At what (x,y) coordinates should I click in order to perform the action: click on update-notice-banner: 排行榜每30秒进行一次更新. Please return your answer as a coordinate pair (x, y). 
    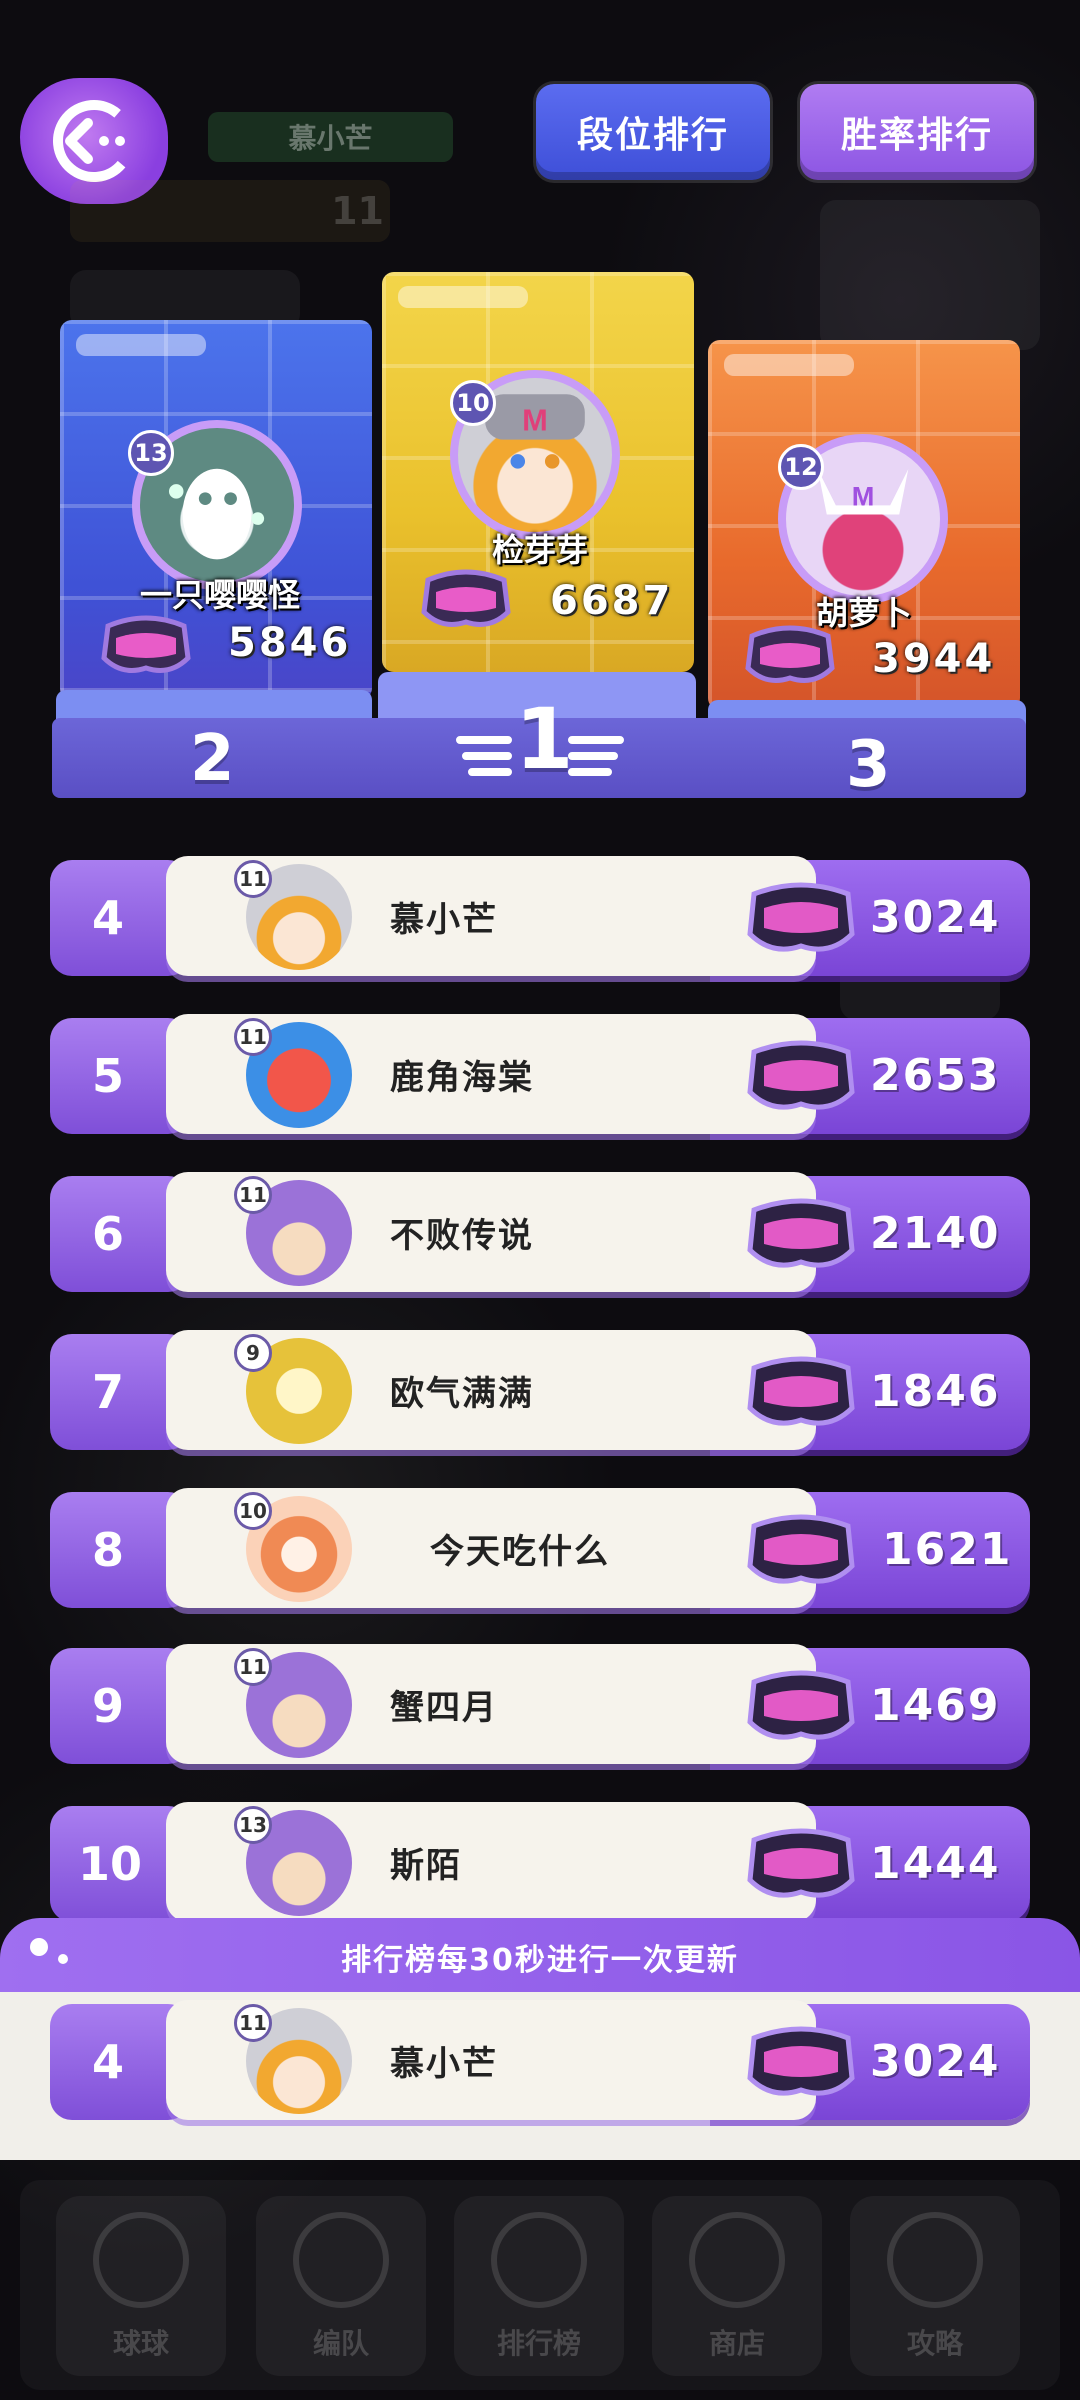
    Looking at the image, I should click on (540, 1957).